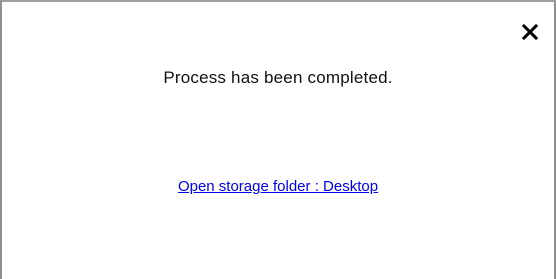 This screenshot has height=279, width=556. I want to click on completion-message: Process has been completed., so click(278, 77).